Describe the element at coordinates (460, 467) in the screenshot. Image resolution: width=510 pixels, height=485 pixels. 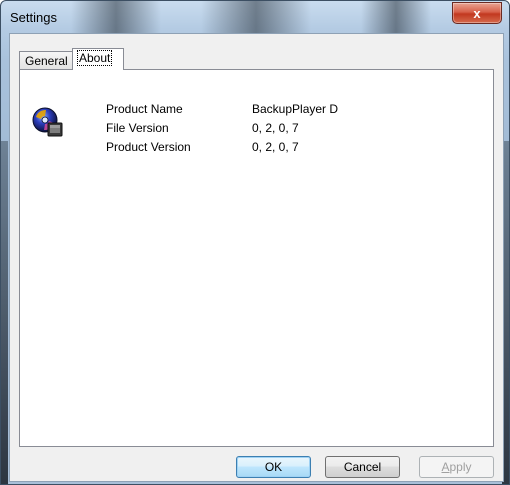
I see `apply-rest: pply` at that location.